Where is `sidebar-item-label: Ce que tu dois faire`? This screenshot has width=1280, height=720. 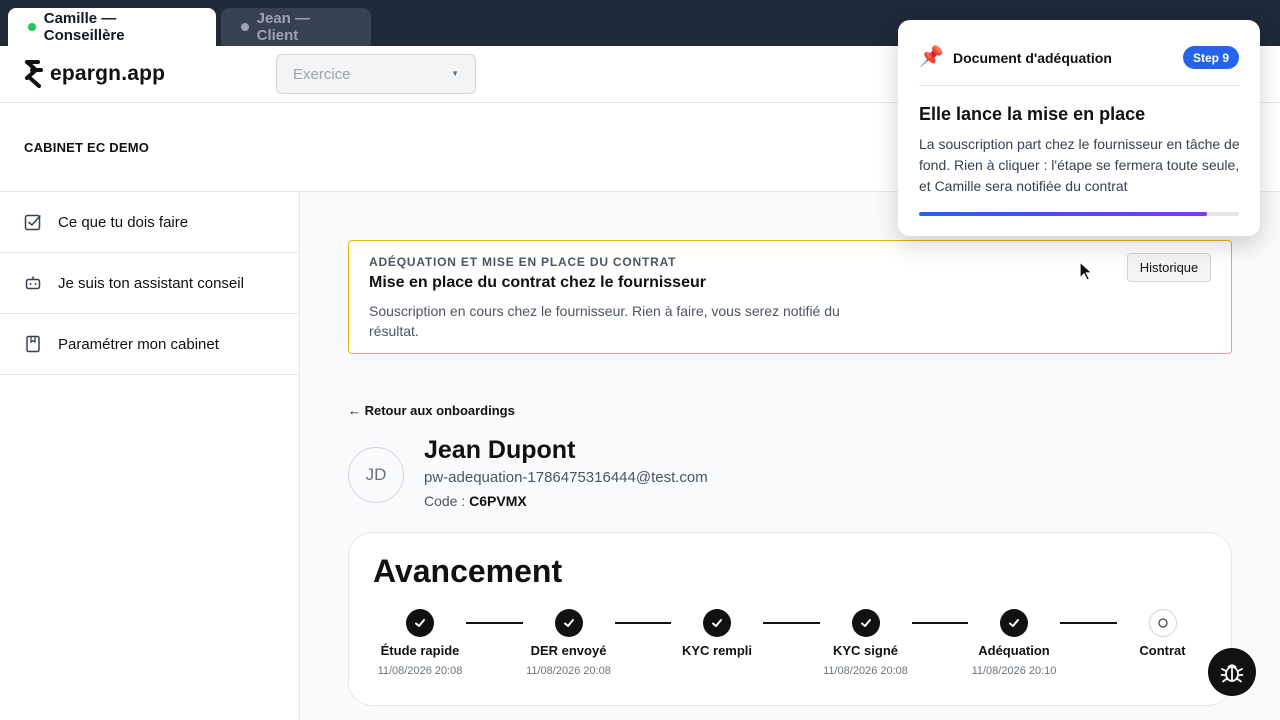
sidebar-item-label: Ce que tu dois faire is located at coordinates (123, 222).